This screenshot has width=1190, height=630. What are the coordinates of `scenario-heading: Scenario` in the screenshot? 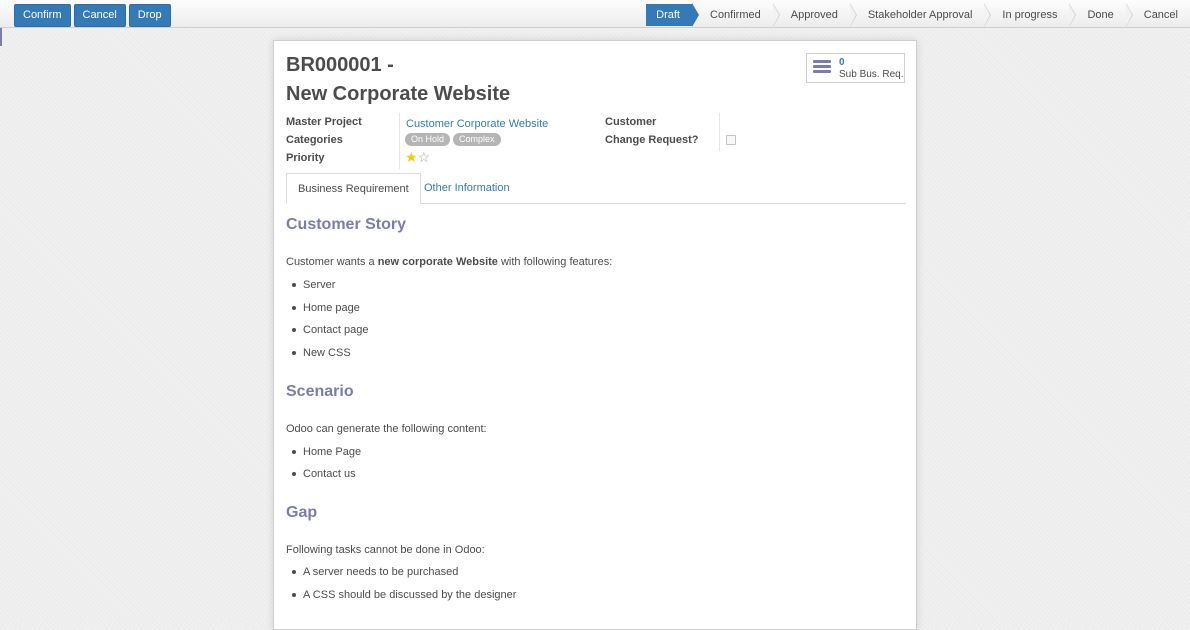 It's located at (320, 391).